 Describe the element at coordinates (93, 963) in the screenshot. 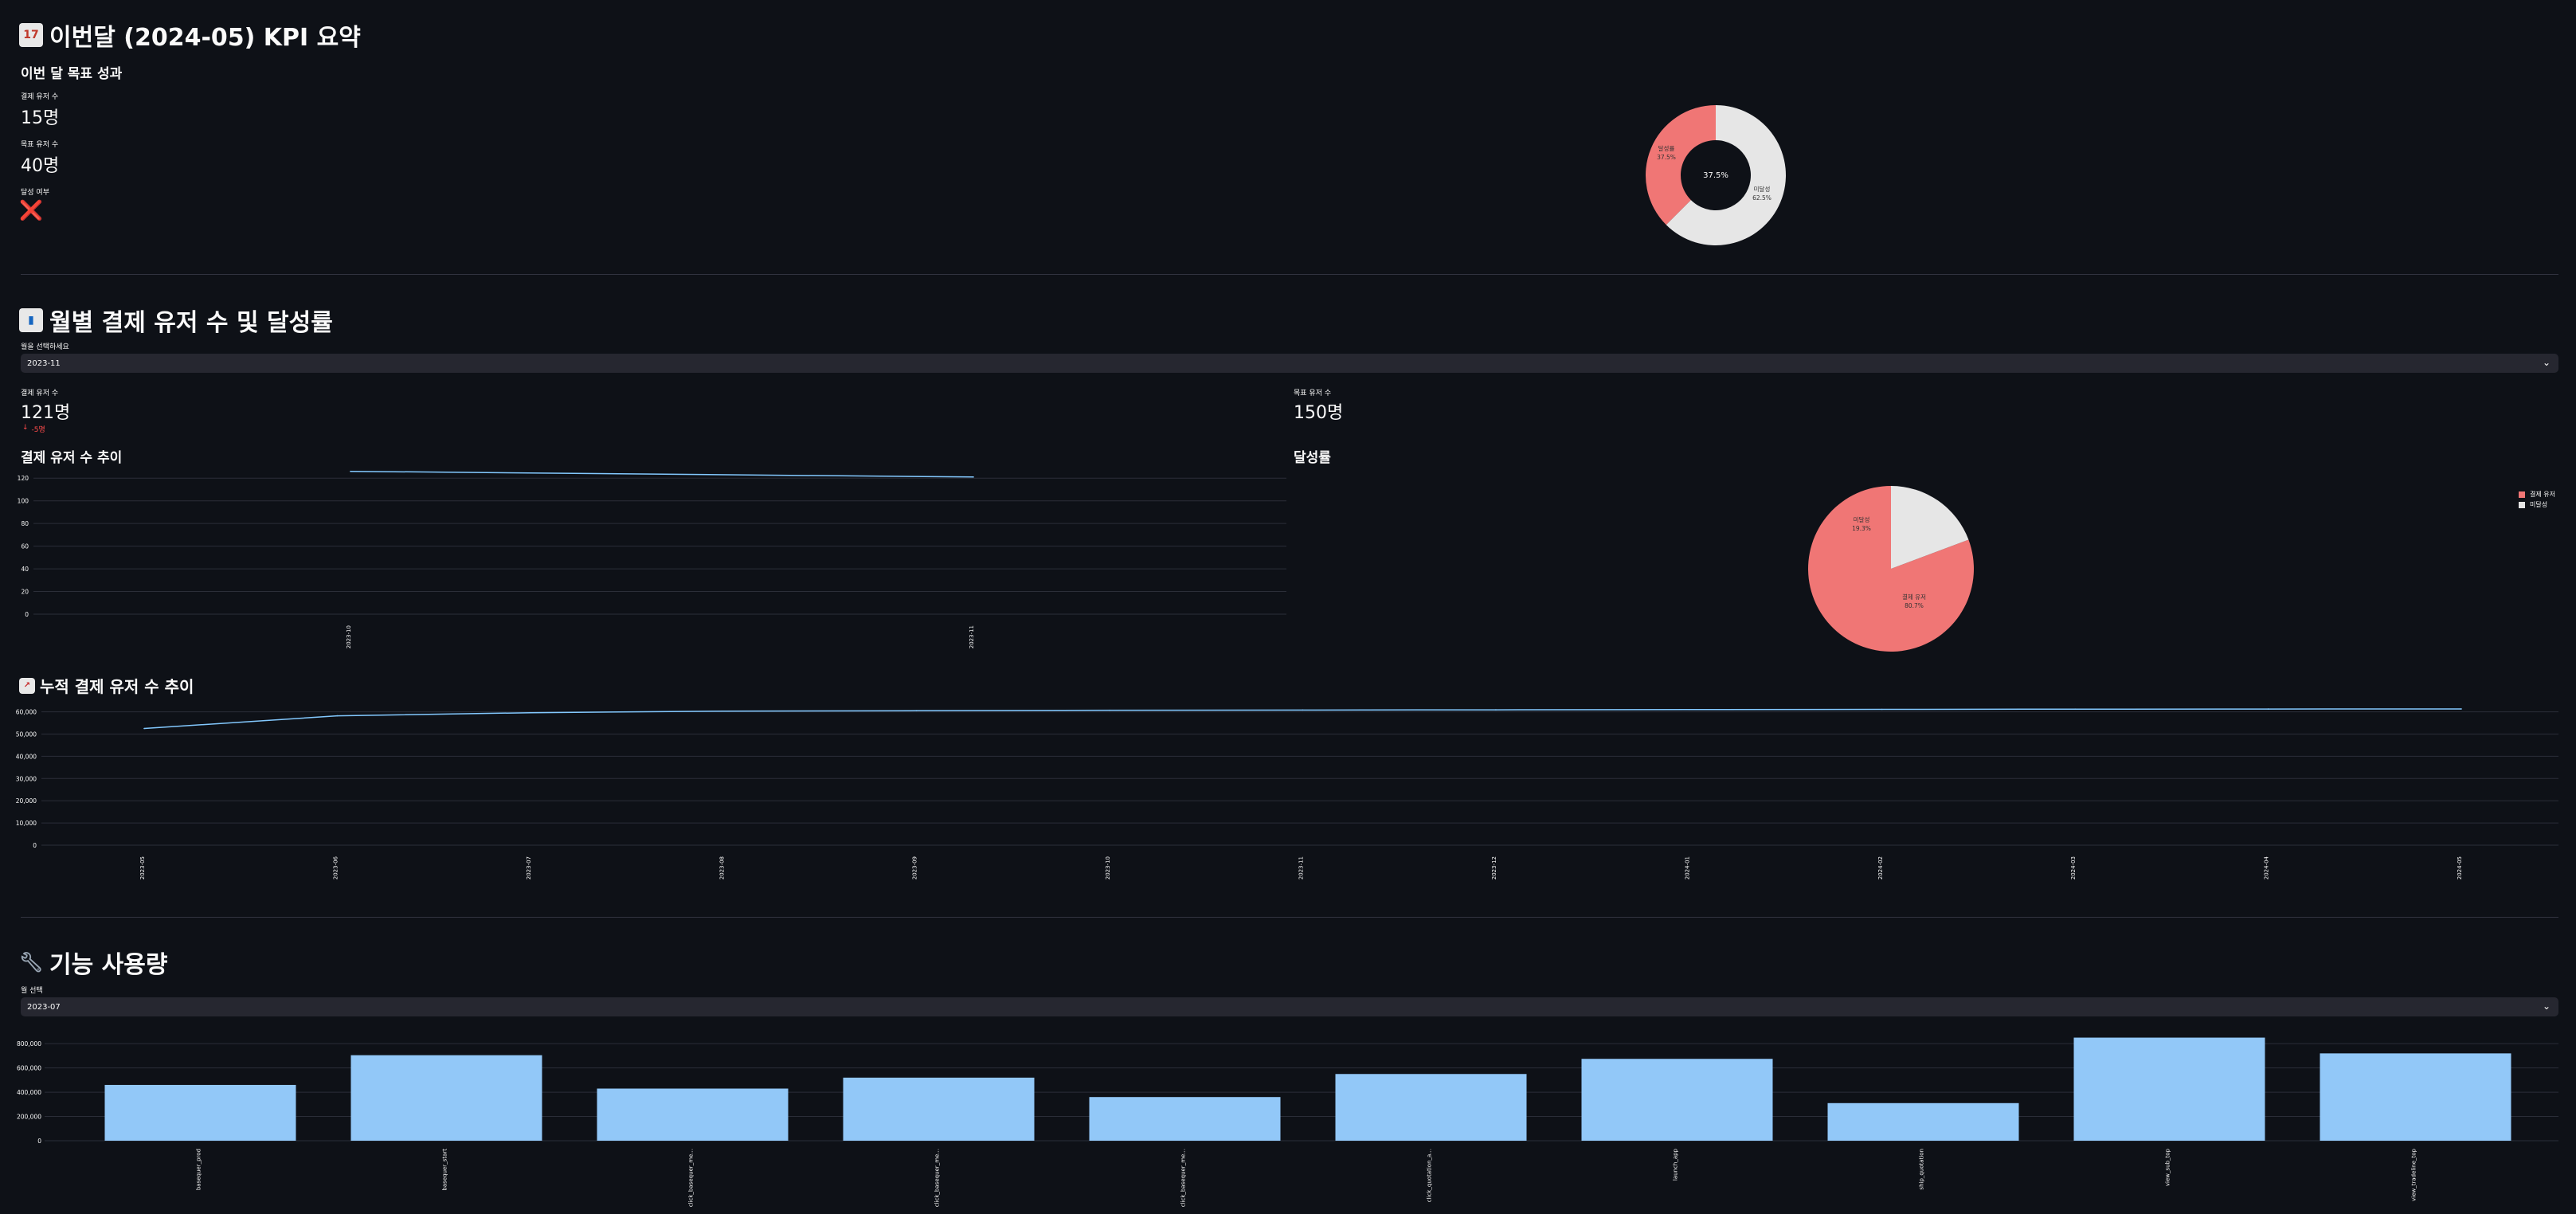

I see `feature-title: 🔧︎ 기능 사용량` at that location.